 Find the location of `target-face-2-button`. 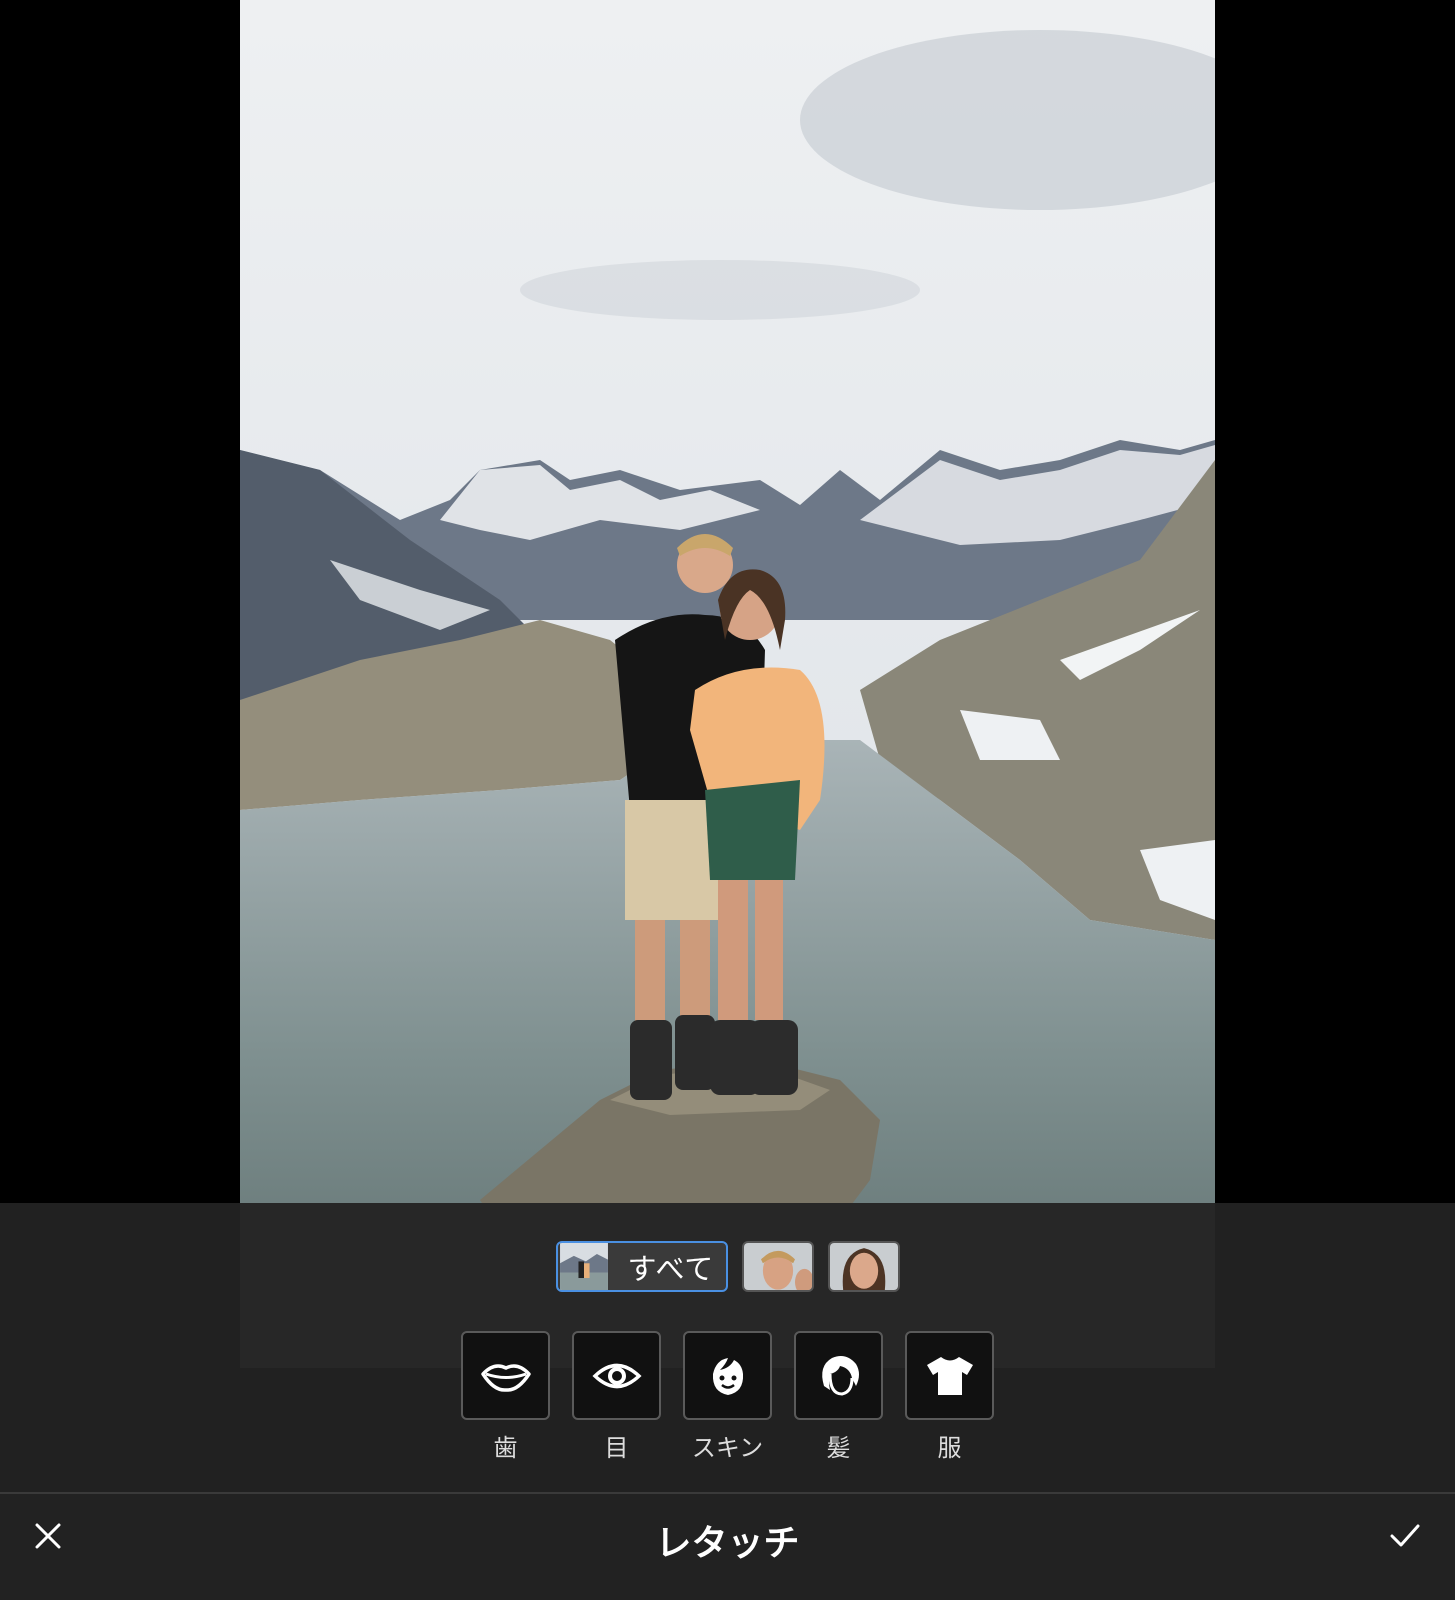

target-face-2-button is located at coordinates (863, 1266).